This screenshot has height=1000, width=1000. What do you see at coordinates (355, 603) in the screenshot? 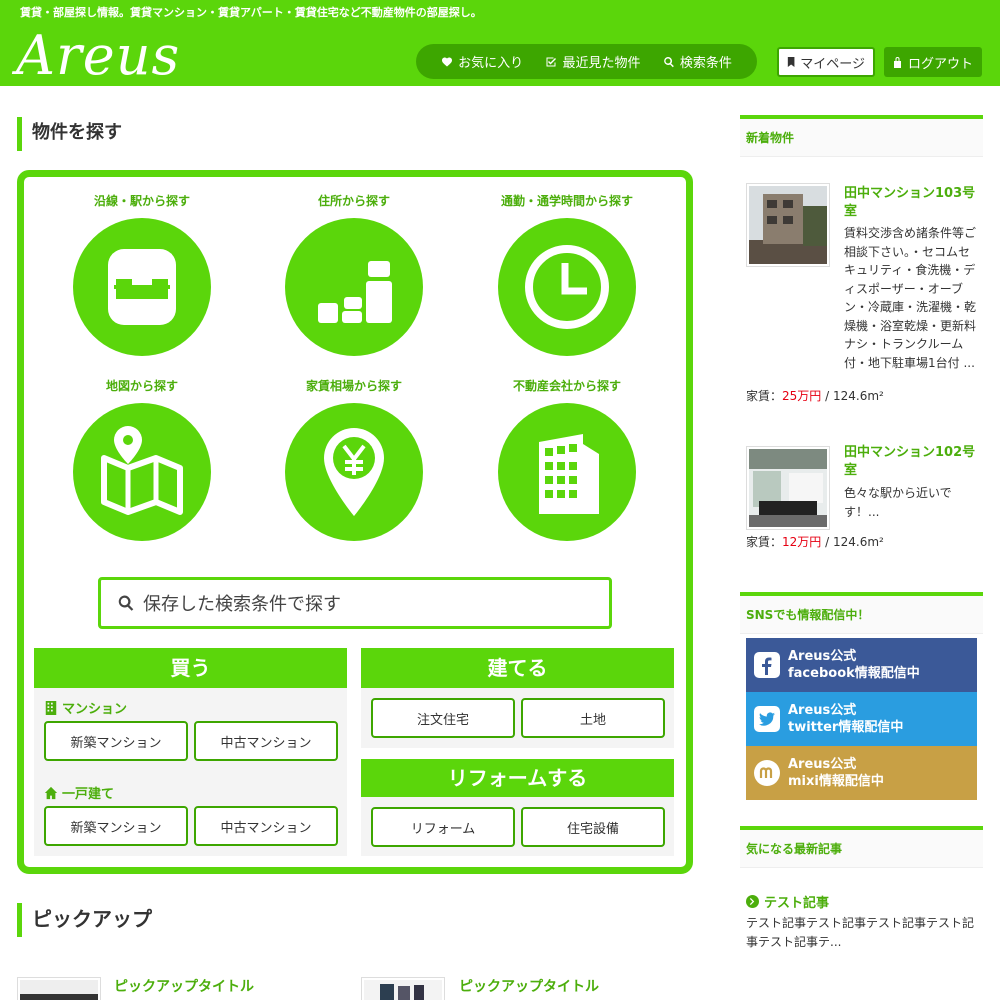
I see `saved-search-button: 保存した検索条件で探す` at bounding box center [355, 603].